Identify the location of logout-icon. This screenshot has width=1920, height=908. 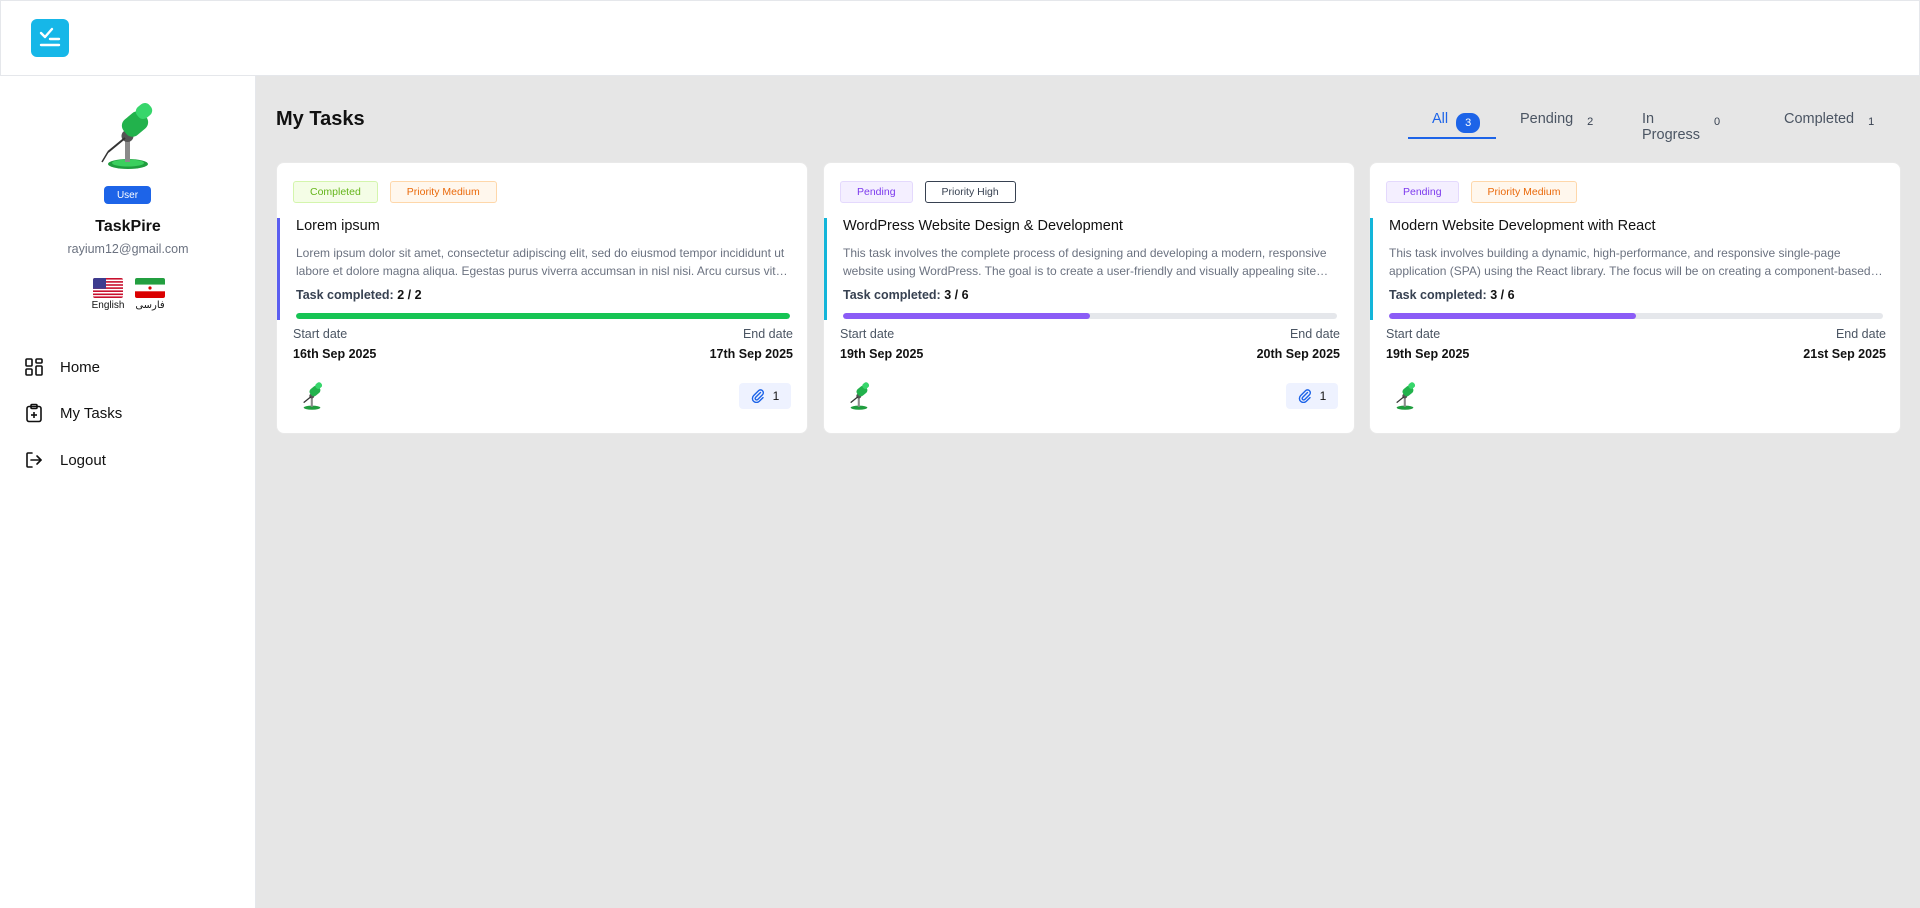
(34, 460).